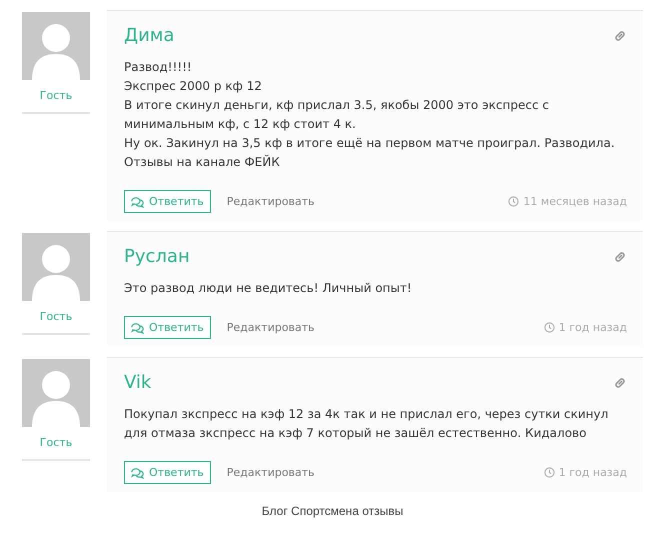 This screenshot has height=556, width=656. What do you see at coordinates (157, 256) in the screenshot?
I see `author-name: Руслан` at bounding box center [157, 256].